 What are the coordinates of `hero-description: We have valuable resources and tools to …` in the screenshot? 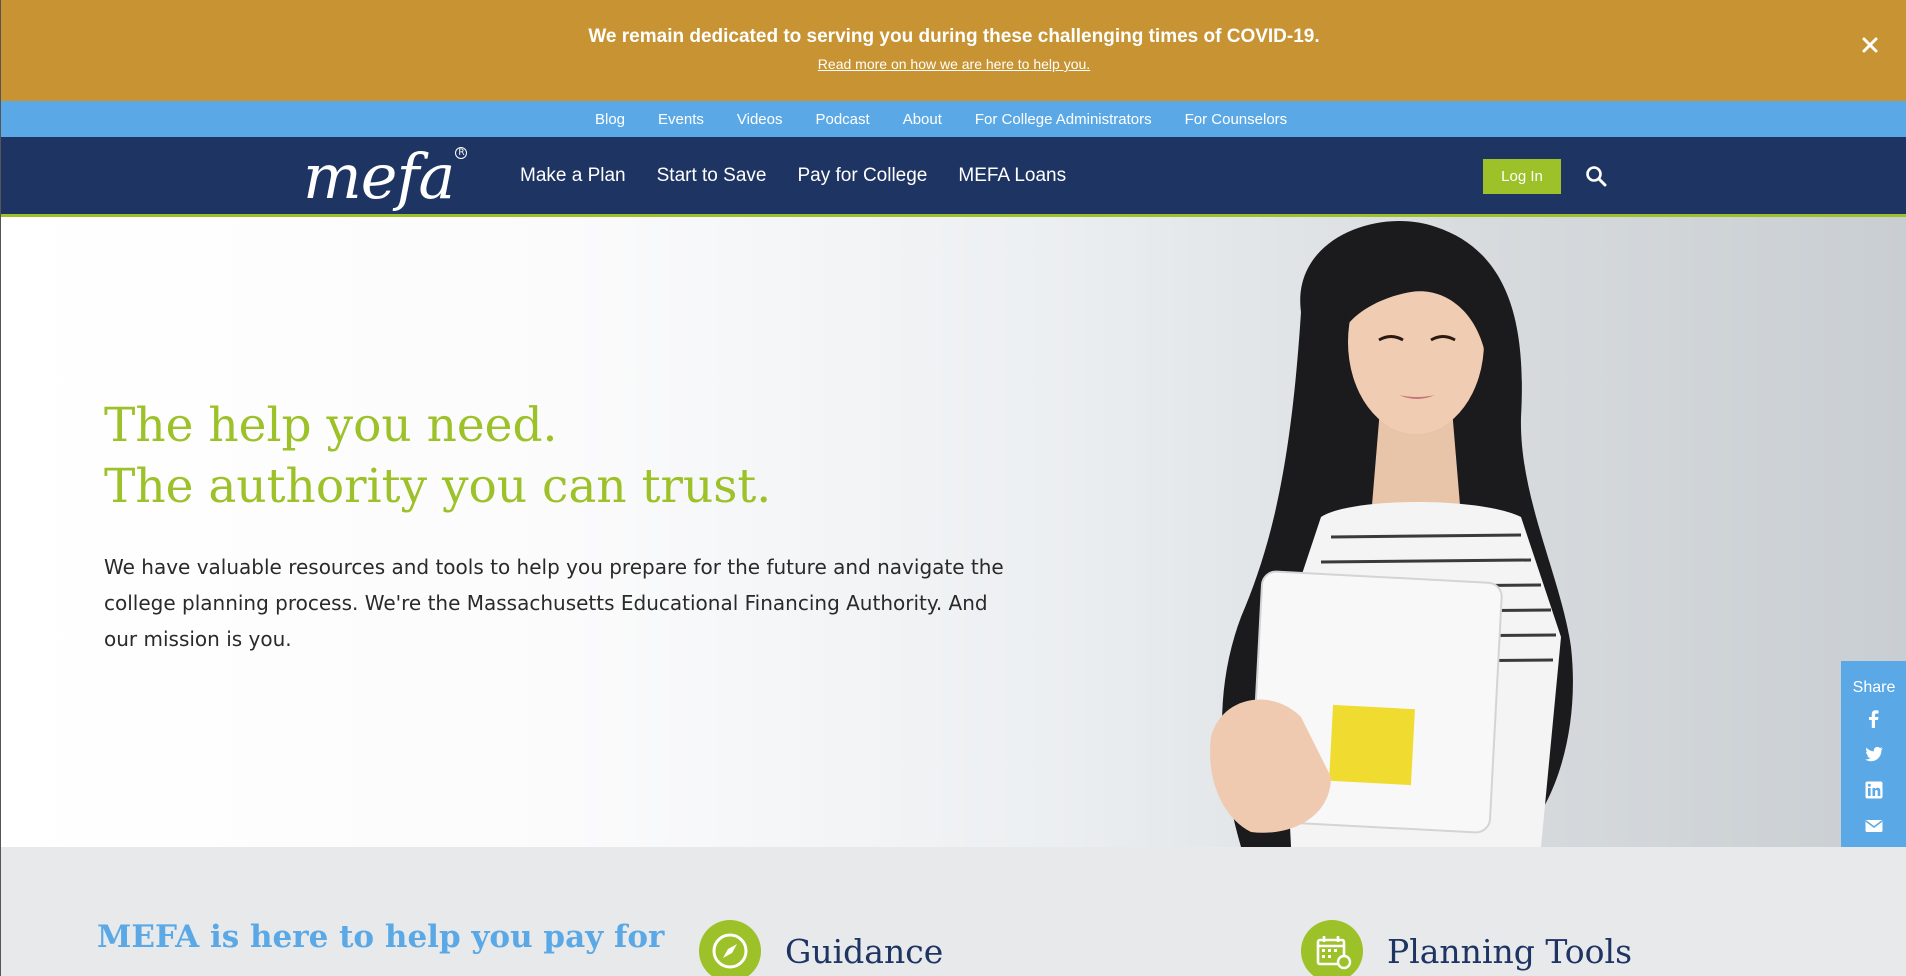 It's located at (554, 603).